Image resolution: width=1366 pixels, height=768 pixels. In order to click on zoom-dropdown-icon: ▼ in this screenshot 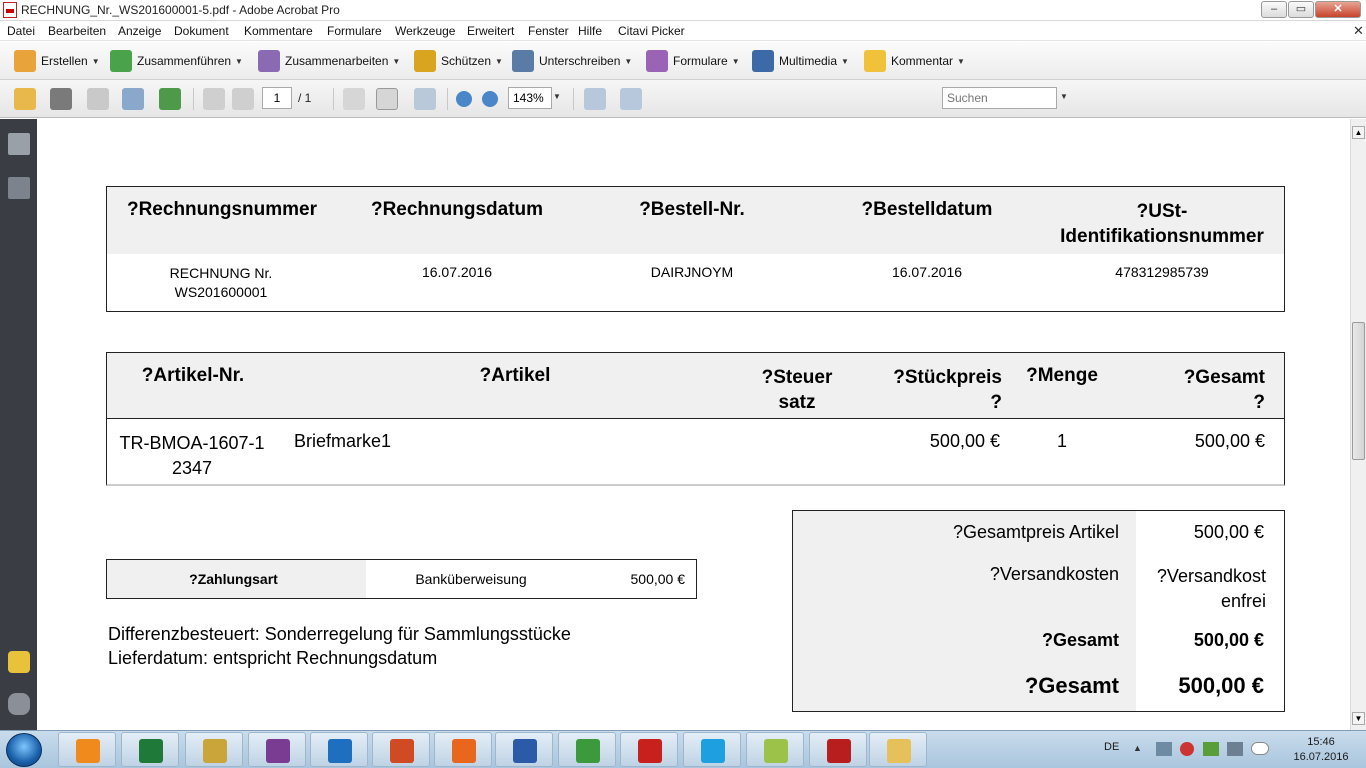, I will do `click(557, 96)`.